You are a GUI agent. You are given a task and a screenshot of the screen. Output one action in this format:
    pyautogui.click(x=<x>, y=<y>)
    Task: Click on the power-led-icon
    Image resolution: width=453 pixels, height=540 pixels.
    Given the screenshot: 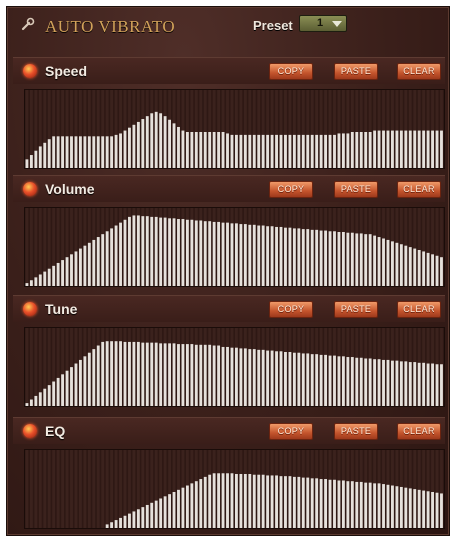 What is the action you would take?
    pyautogui.click(x=30, y=431)
    